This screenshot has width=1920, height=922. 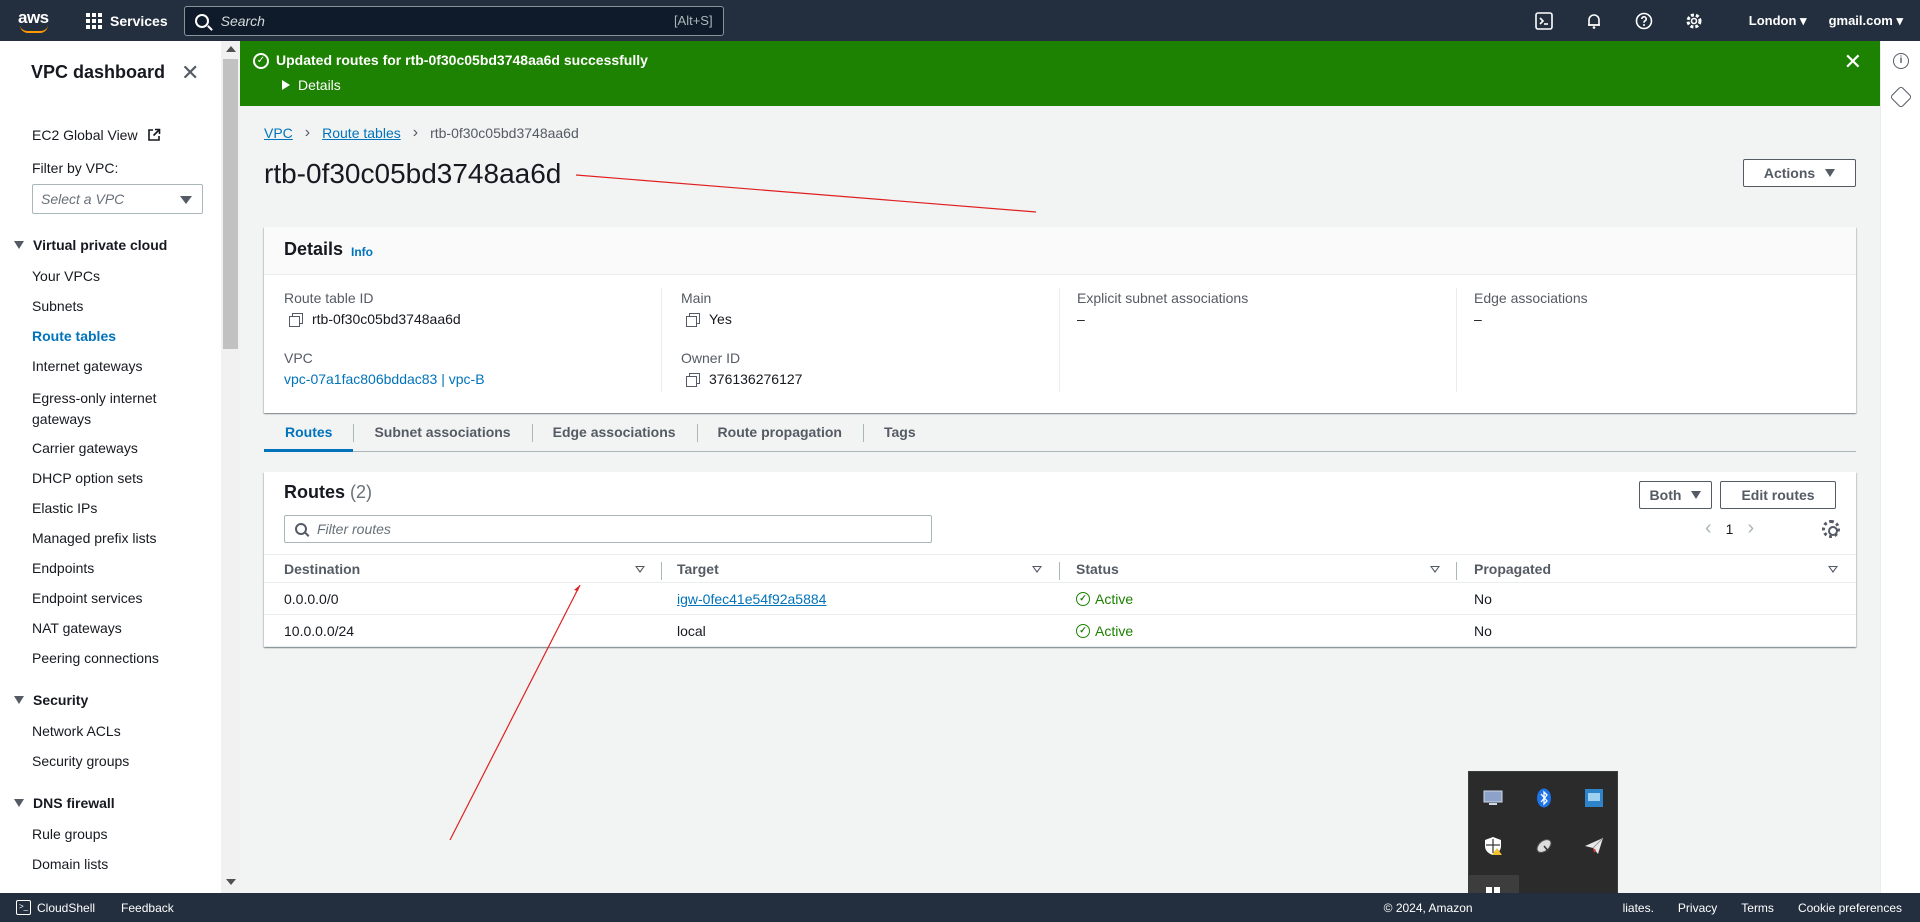 I want to click on sidebar-item-managed-prefix-lists: Managed prefix lists, so click(x=94, y=538).